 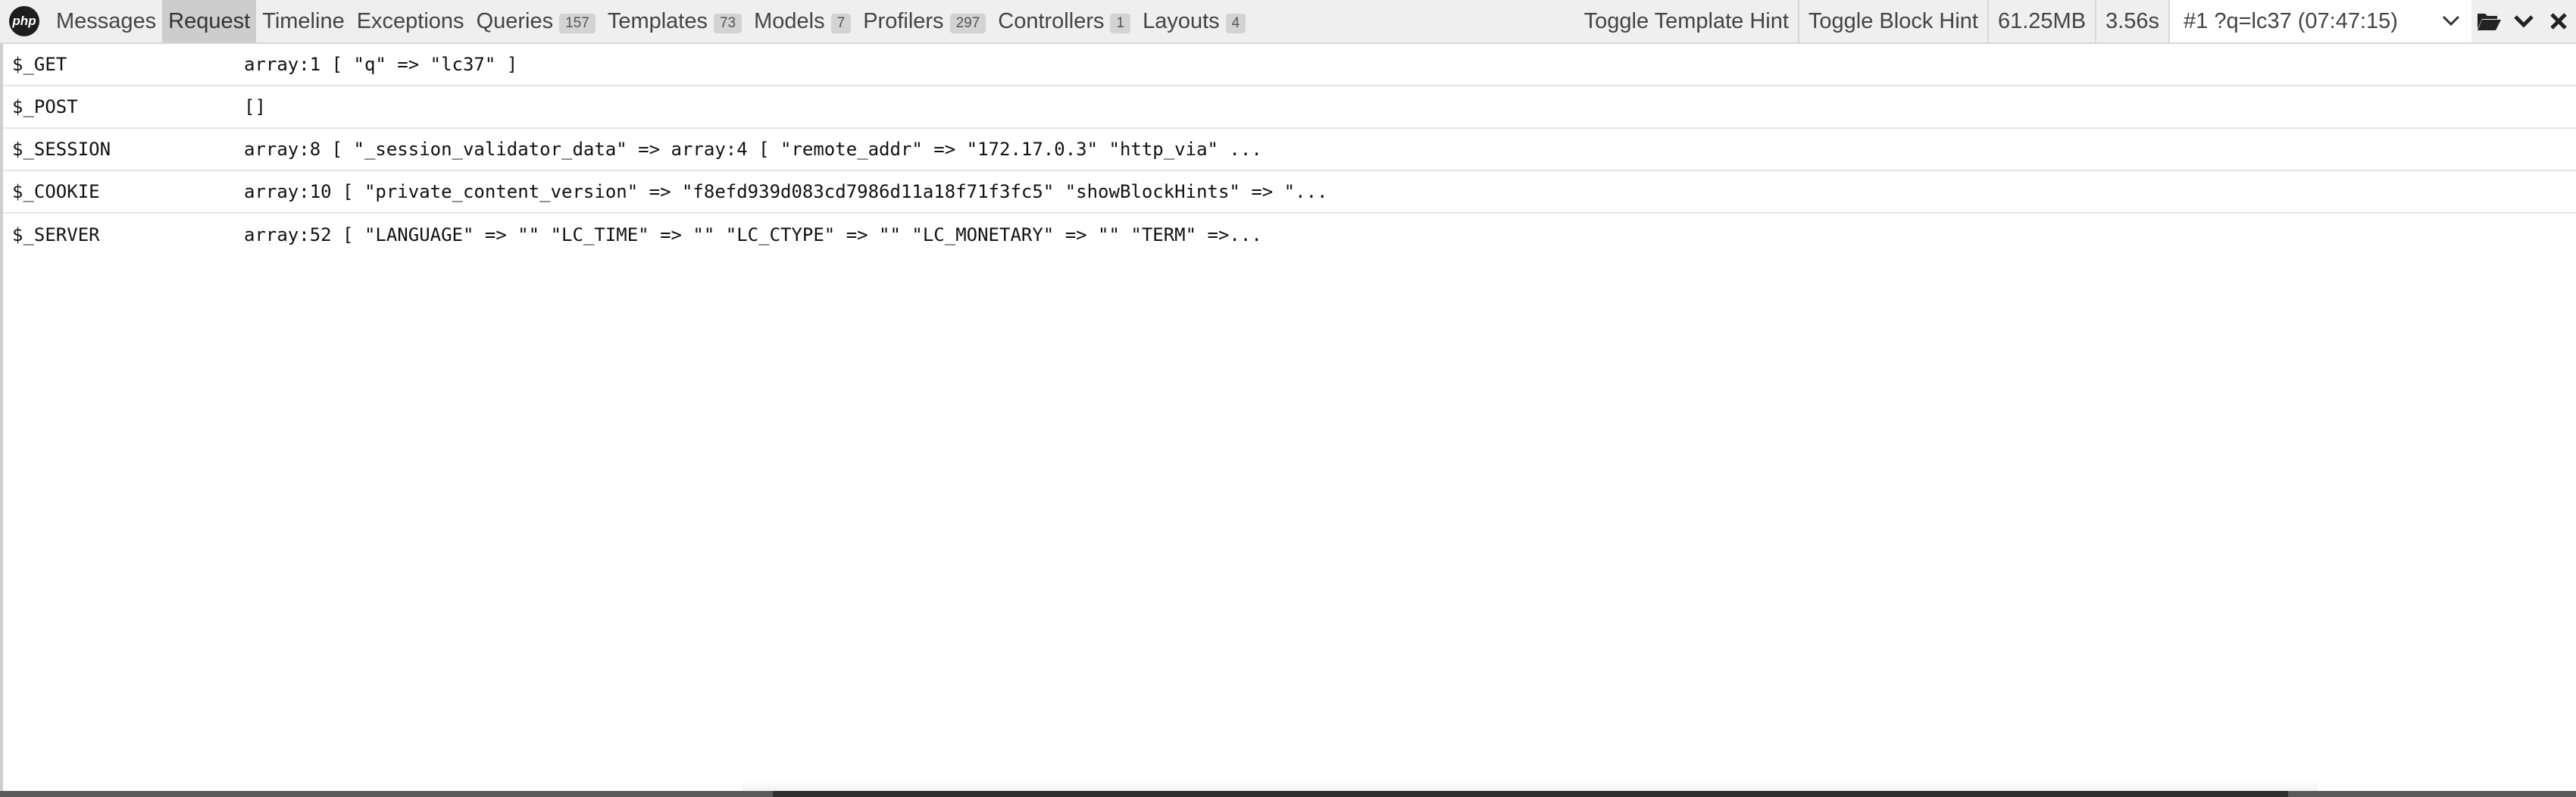 What do you see at coordinates (45, 106) in the screenshot?
I see `var-name: $_POST` at bounding box center [45, 106].